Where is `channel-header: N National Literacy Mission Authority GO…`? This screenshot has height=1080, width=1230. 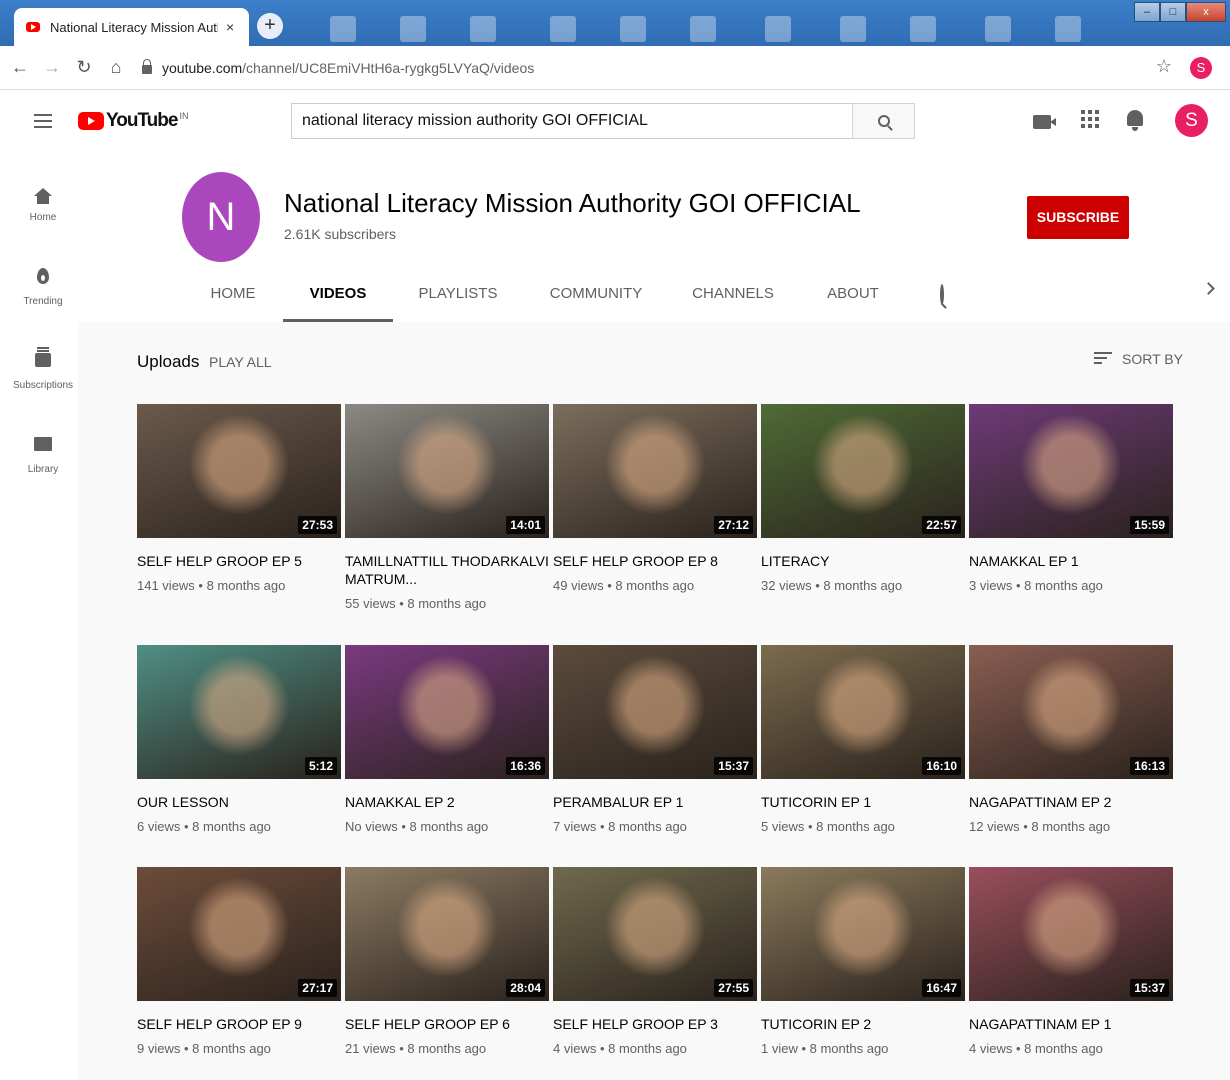
channel-header: N National Literacy Mission Authority GO… is located at coordinates (654, 238).